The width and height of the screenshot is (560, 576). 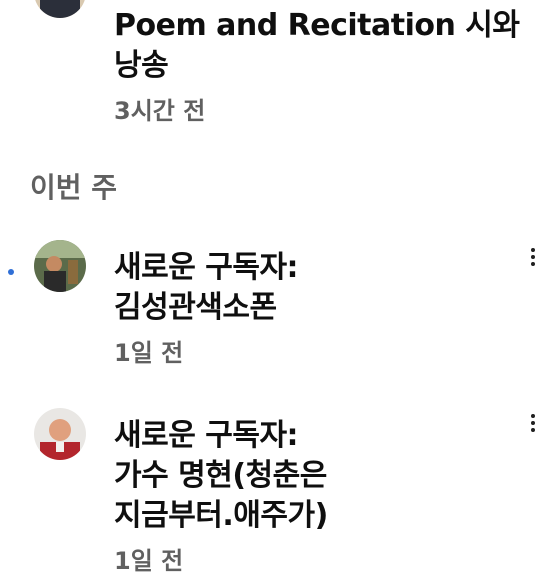 What do you see at coordinates (160, 111) in the screenshot?
I see `notification-time: 3시간 전` at bounding box center [160, 111].